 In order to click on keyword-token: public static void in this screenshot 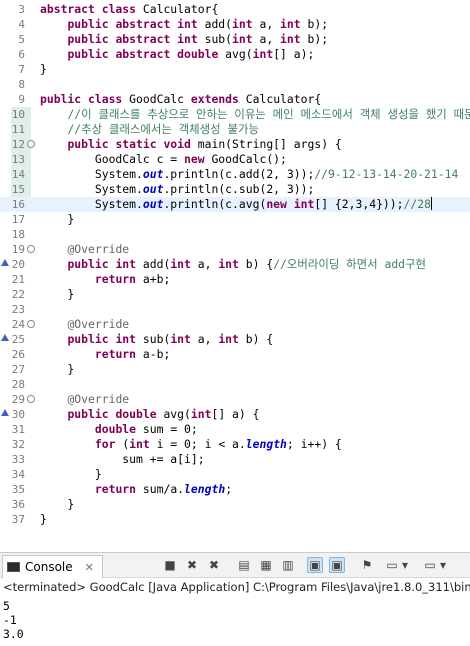, I will do `click(132, 144)`.